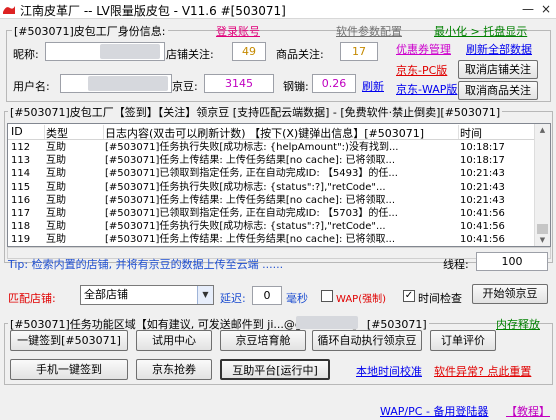 This screenshot has height=420, width=556. What do you see at coordinates (90, 31) in the screenshot?
I see `account-group-title: [#503071]皮包工厂身份信息:` at bounding box center [90, 31].